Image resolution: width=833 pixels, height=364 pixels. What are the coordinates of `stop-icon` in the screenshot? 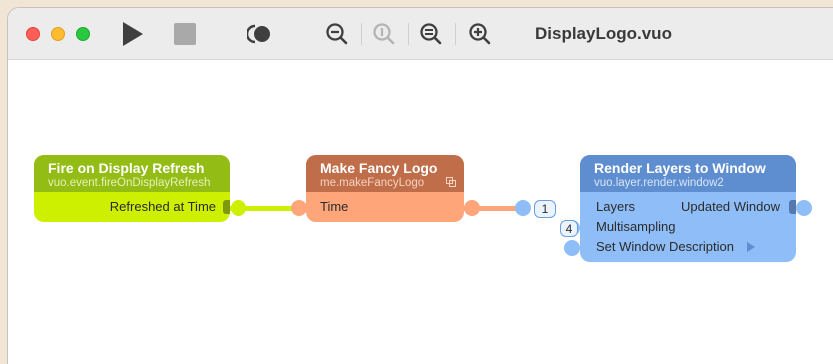 It's located at (185, 34).